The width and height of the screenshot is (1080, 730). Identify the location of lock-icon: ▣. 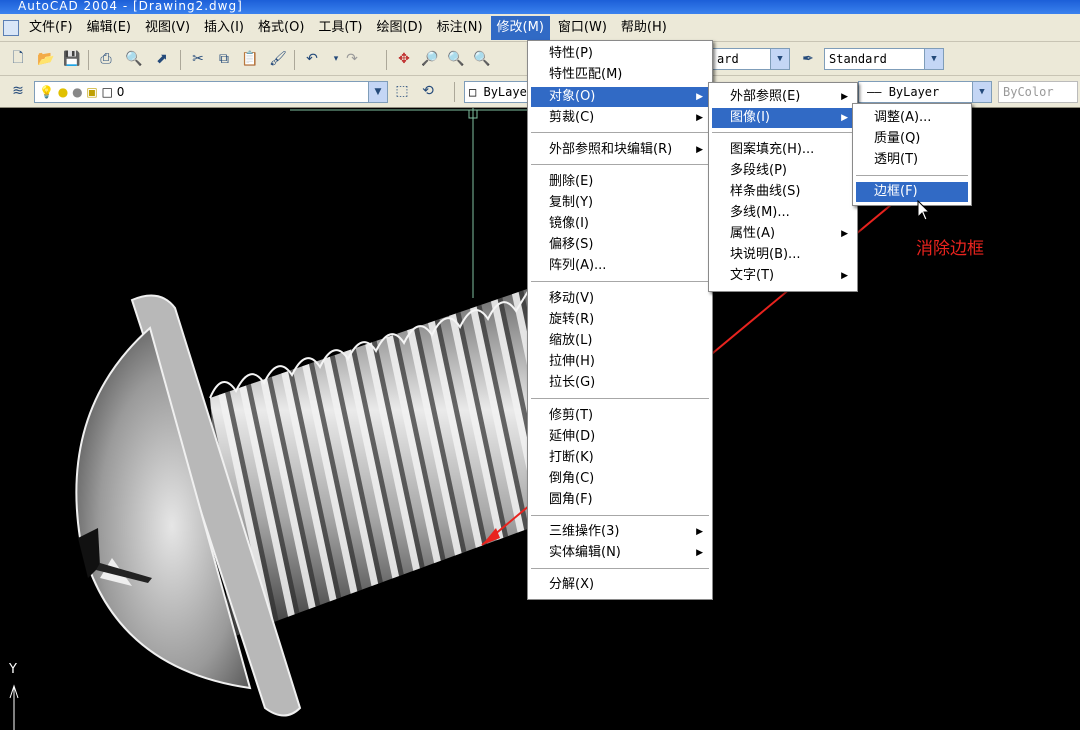
(92, 92).